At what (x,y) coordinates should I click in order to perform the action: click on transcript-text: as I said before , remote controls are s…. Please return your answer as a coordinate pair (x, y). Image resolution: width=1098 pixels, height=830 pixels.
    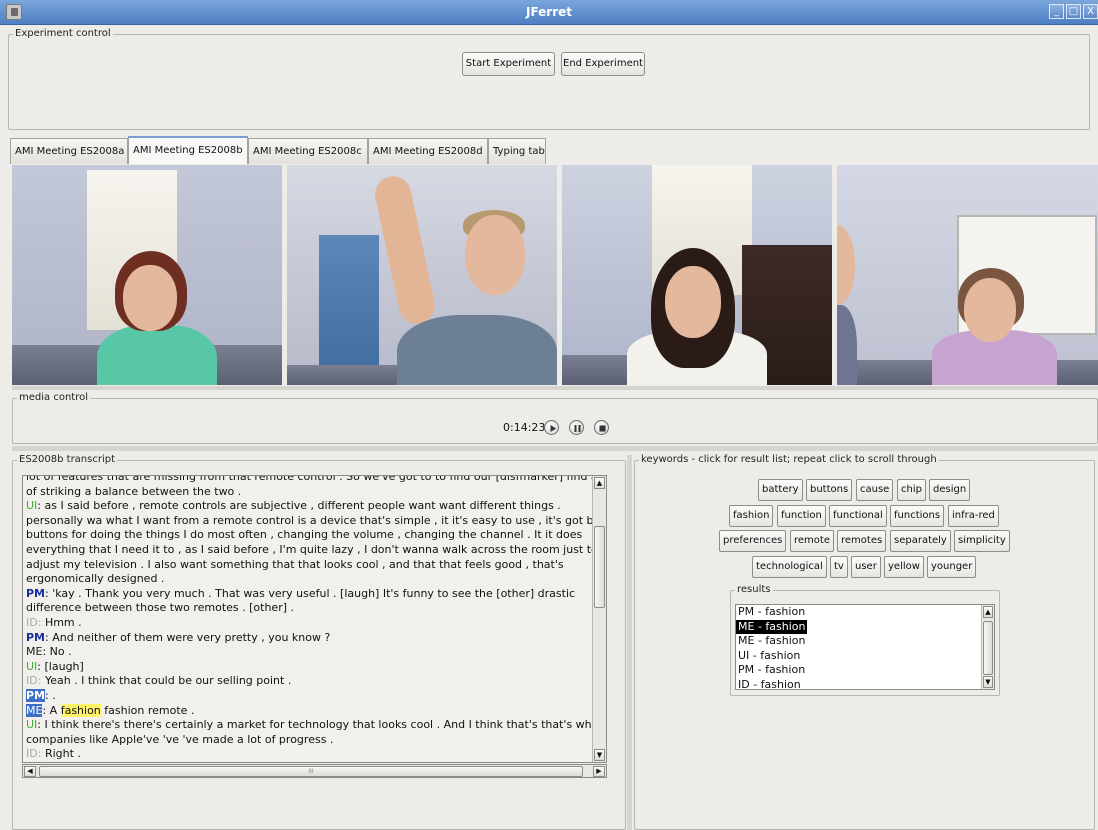
    Looking at the image, I should click on (302, 506).